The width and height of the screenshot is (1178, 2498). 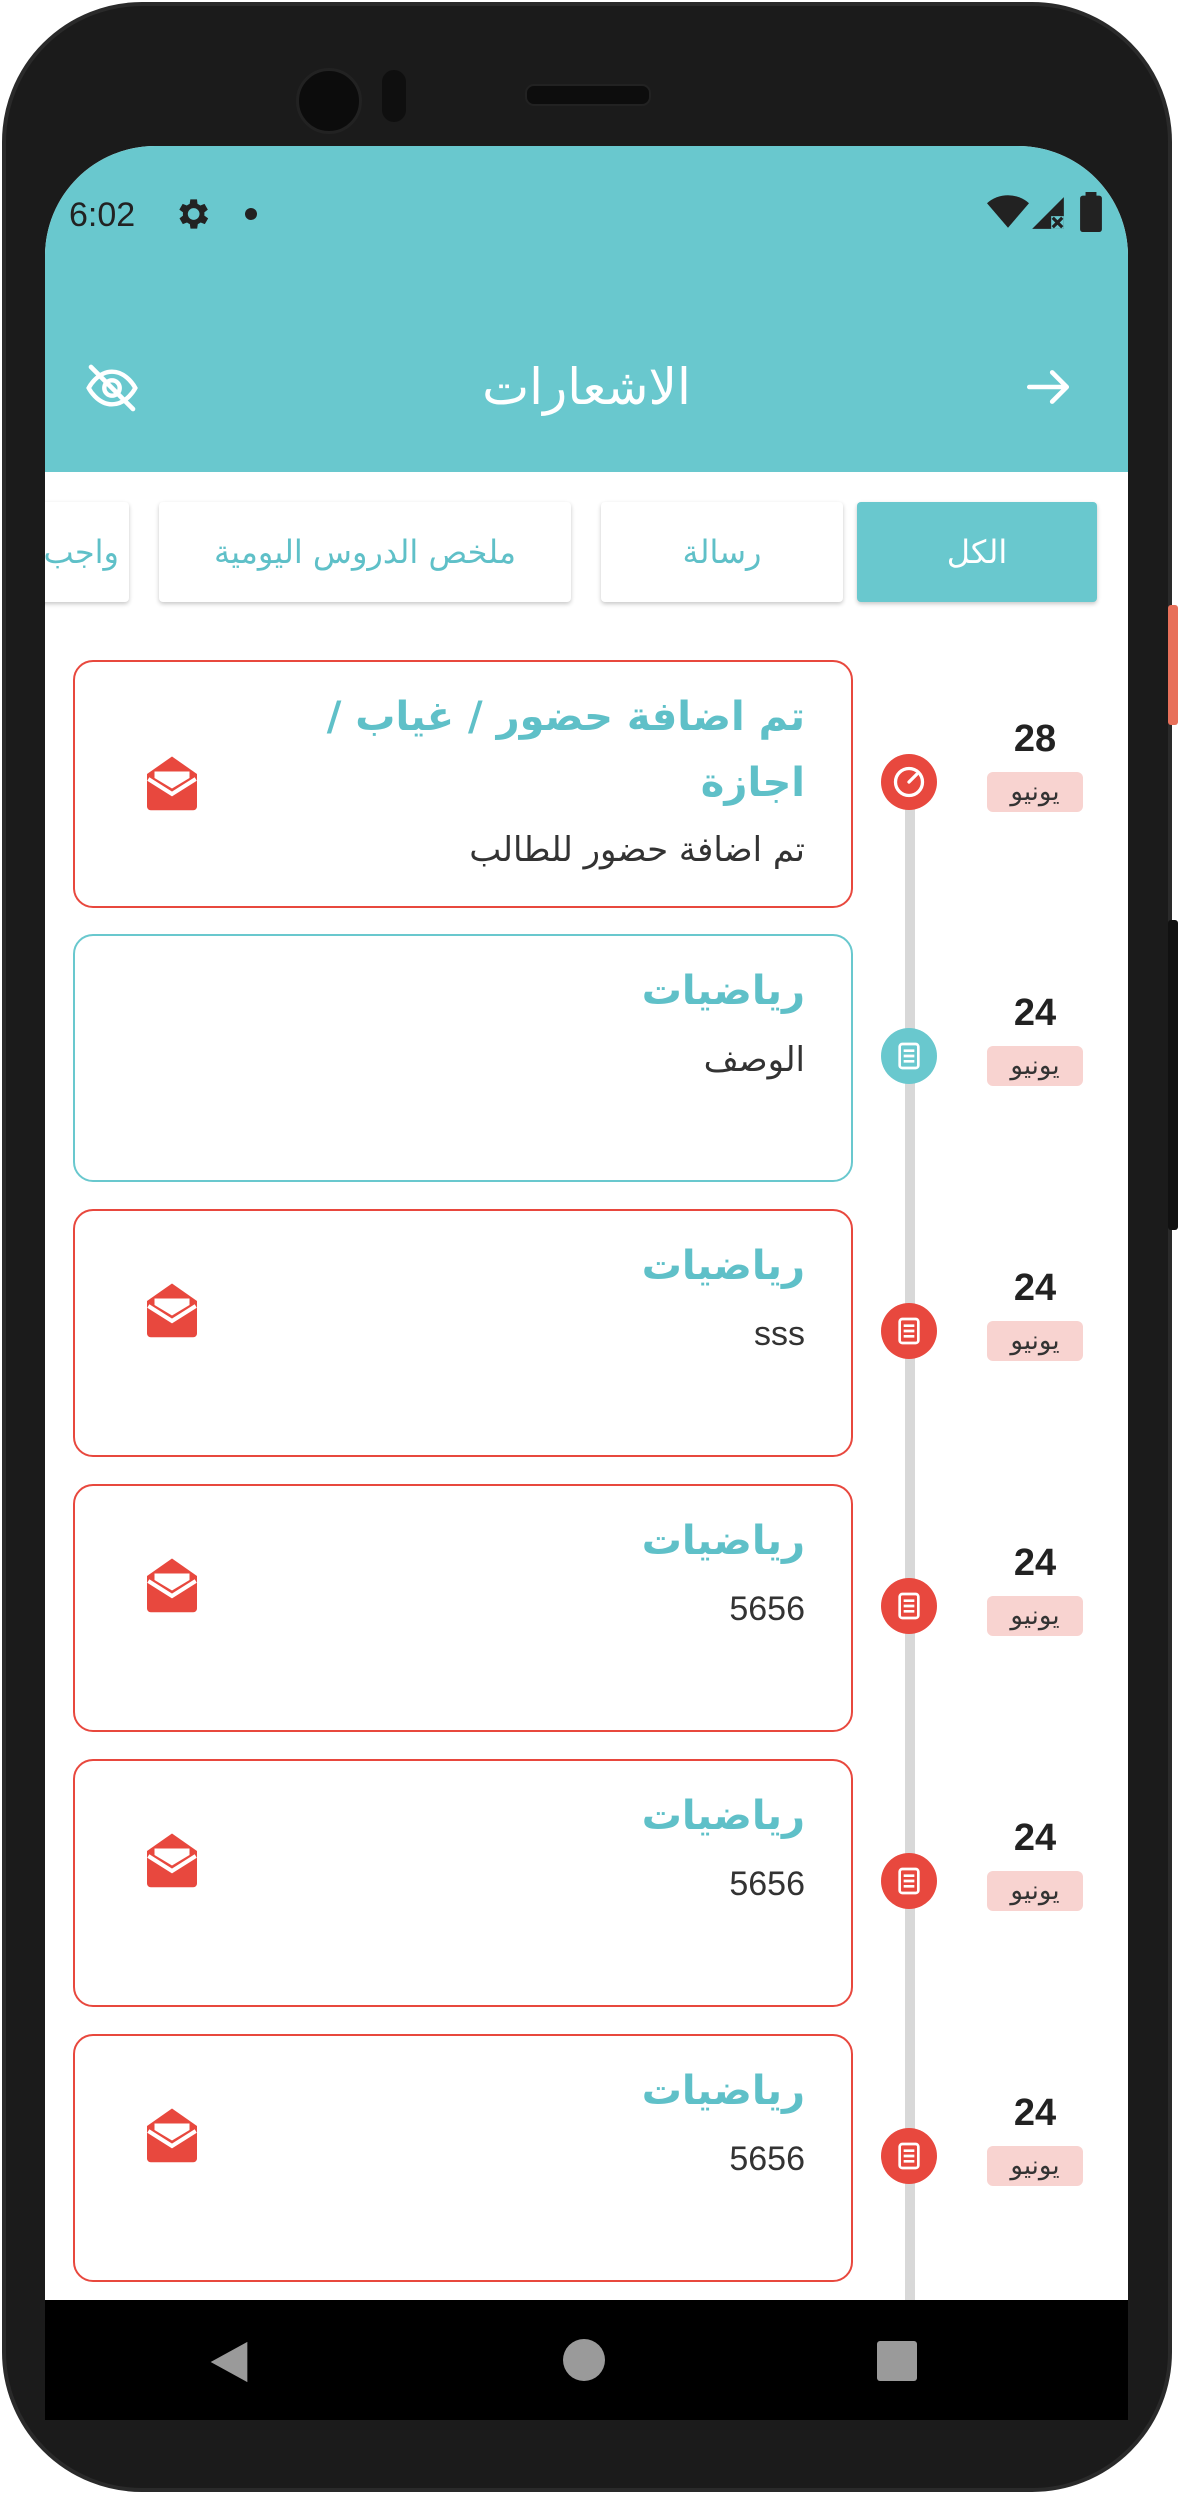 What do you see at coordinates (637, 850) in the screenshot?
I see `notification-description: تم اضافة حضور للطالب` at bounding box center [637, 850].